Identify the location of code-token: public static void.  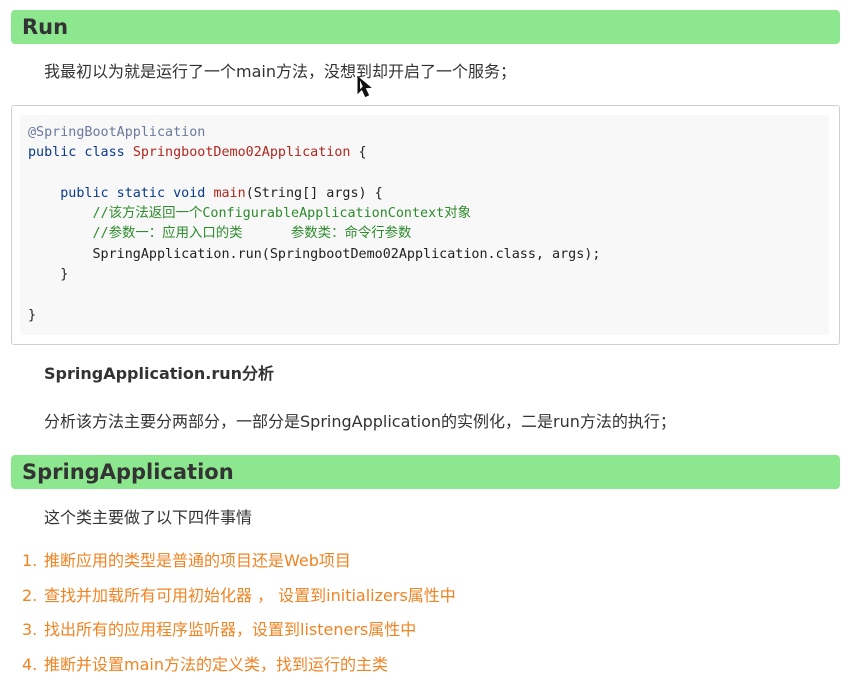
(121, 193).